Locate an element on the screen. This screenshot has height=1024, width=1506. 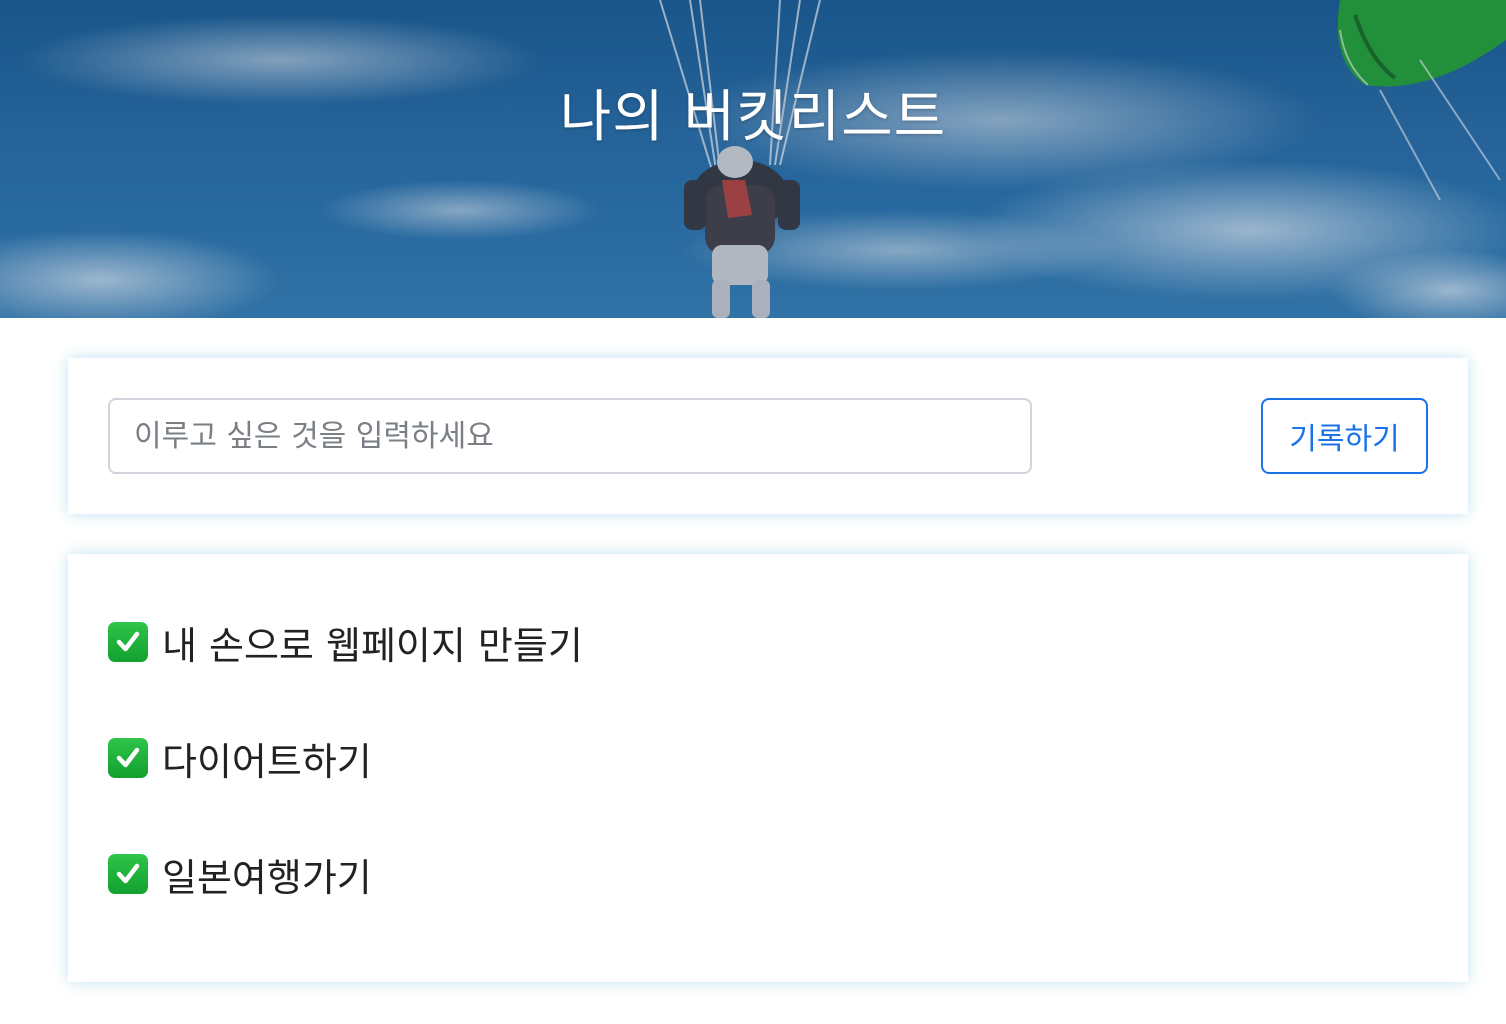
list-item: 내 손으로 웹페이지 만들기 is located at coordinates (345, 644).